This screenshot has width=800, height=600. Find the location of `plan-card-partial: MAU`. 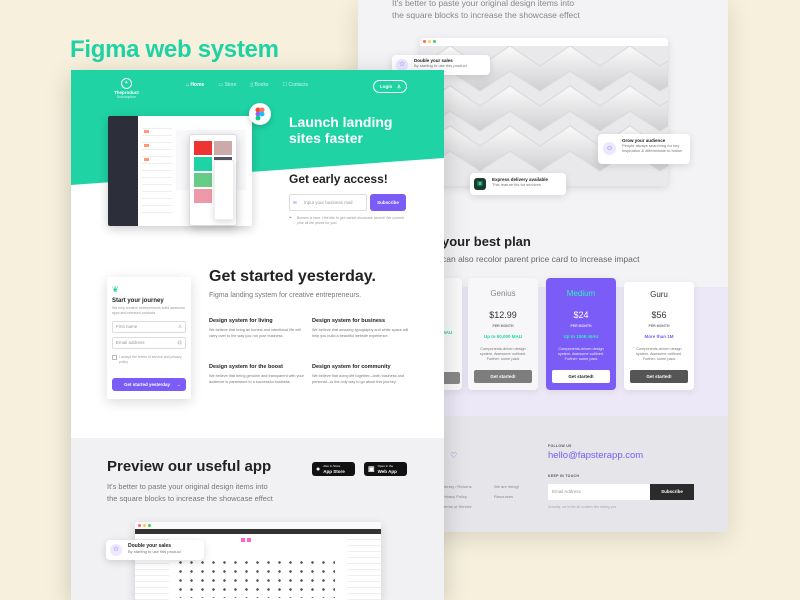

plan-card-partial: MAU is located at coordinates (452, 334).